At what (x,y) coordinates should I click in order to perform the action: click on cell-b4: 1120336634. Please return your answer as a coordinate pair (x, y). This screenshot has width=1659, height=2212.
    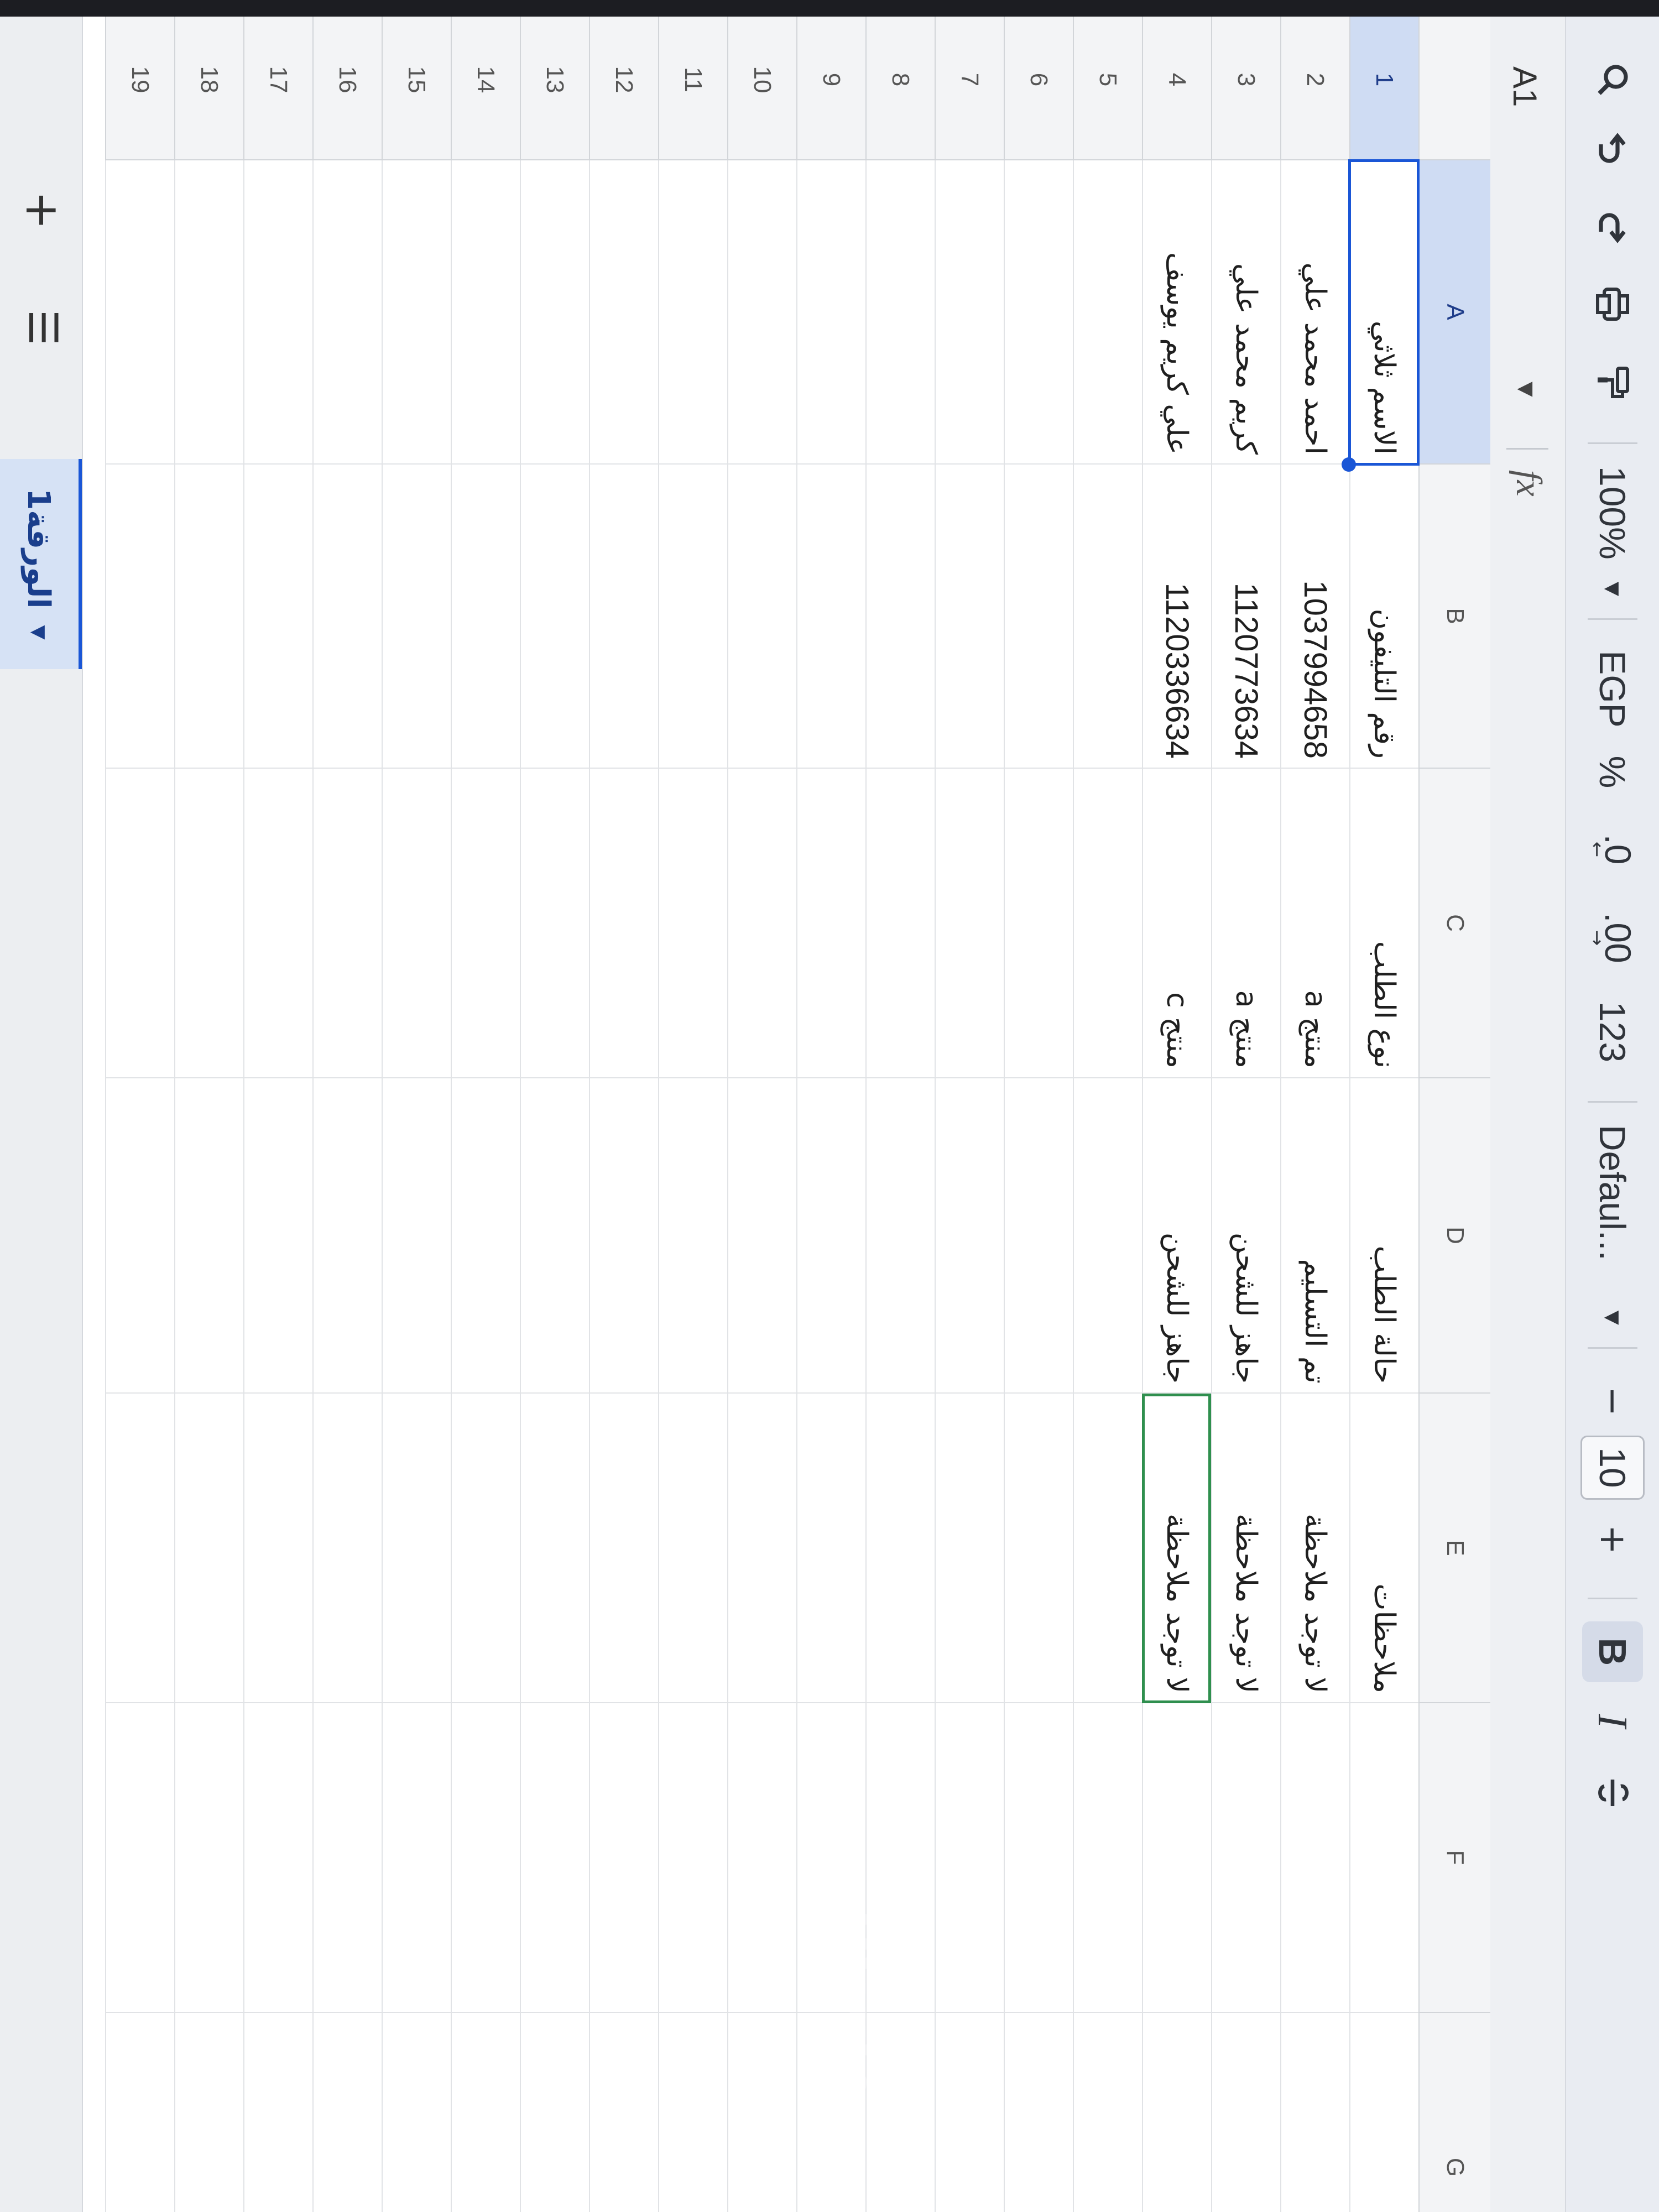
    Looking at the image, I should click on (1177, 617).